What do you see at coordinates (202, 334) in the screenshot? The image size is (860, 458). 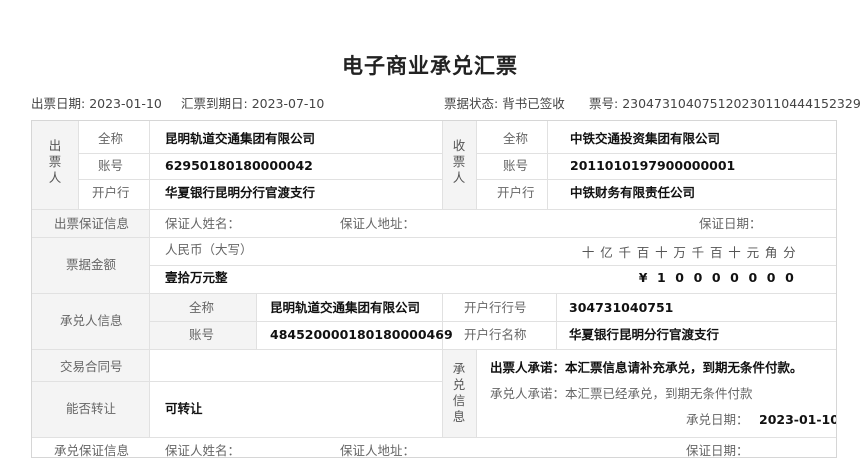 I see `acceptor-account-label: 账号` at bounding box center [202, 334].